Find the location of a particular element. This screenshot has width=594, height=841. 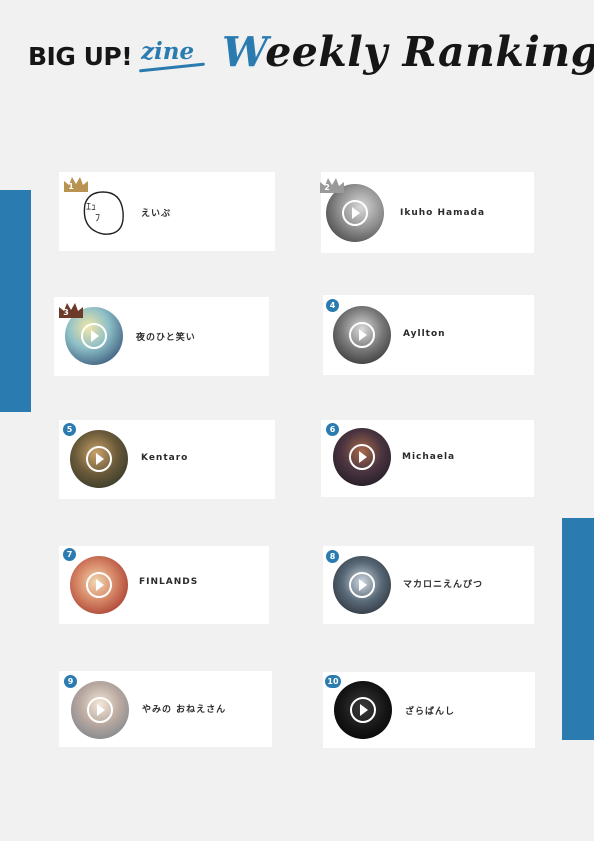

artist-name: やみの おねえさん is located at coordinates (184, 710).